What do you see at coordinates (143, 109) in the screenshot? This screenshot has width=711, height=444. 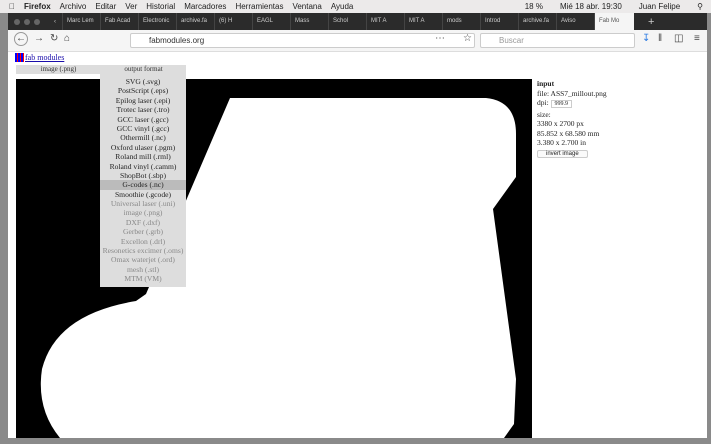 I see `output-format-option: Trotec laser (.tro)` at bounding box center [143, 109].